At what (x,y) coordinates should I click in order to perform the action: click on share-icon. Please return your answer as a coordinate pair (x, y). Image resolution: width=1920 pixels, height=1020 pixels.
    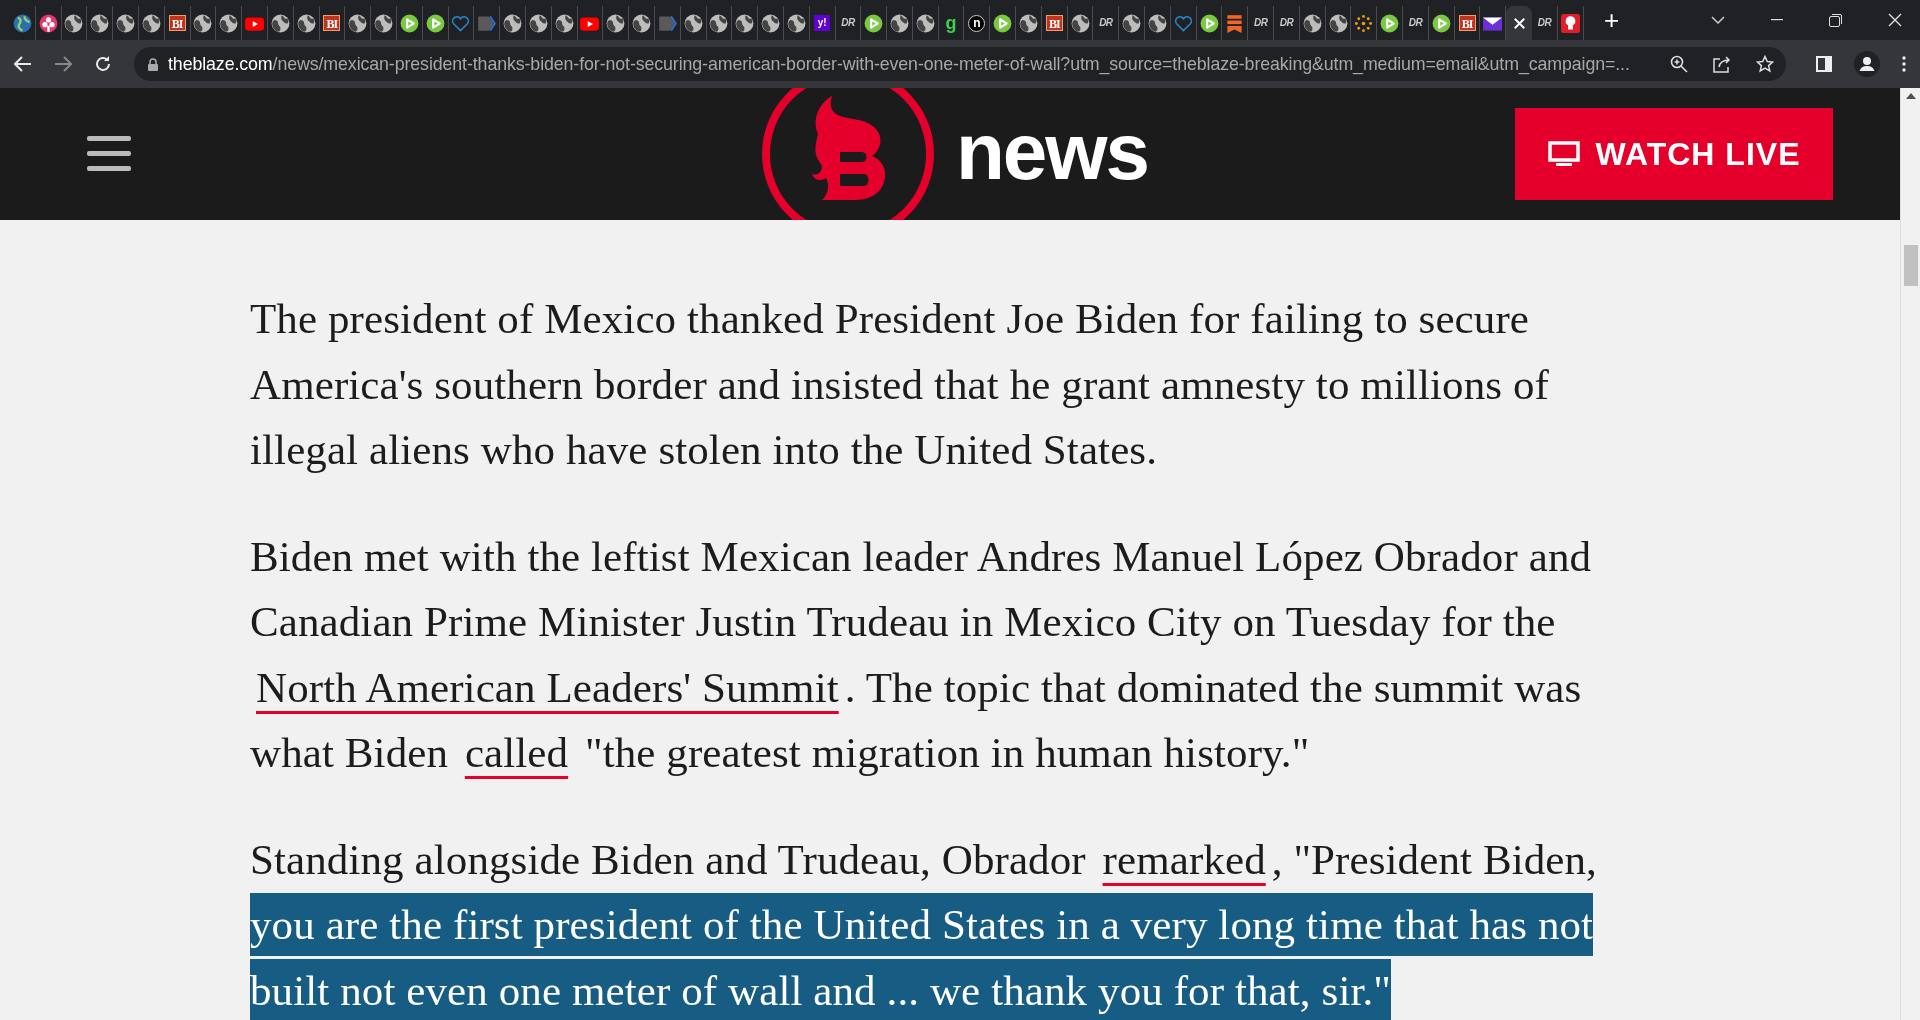
    Looking at the image, I should click on (1722, 64).